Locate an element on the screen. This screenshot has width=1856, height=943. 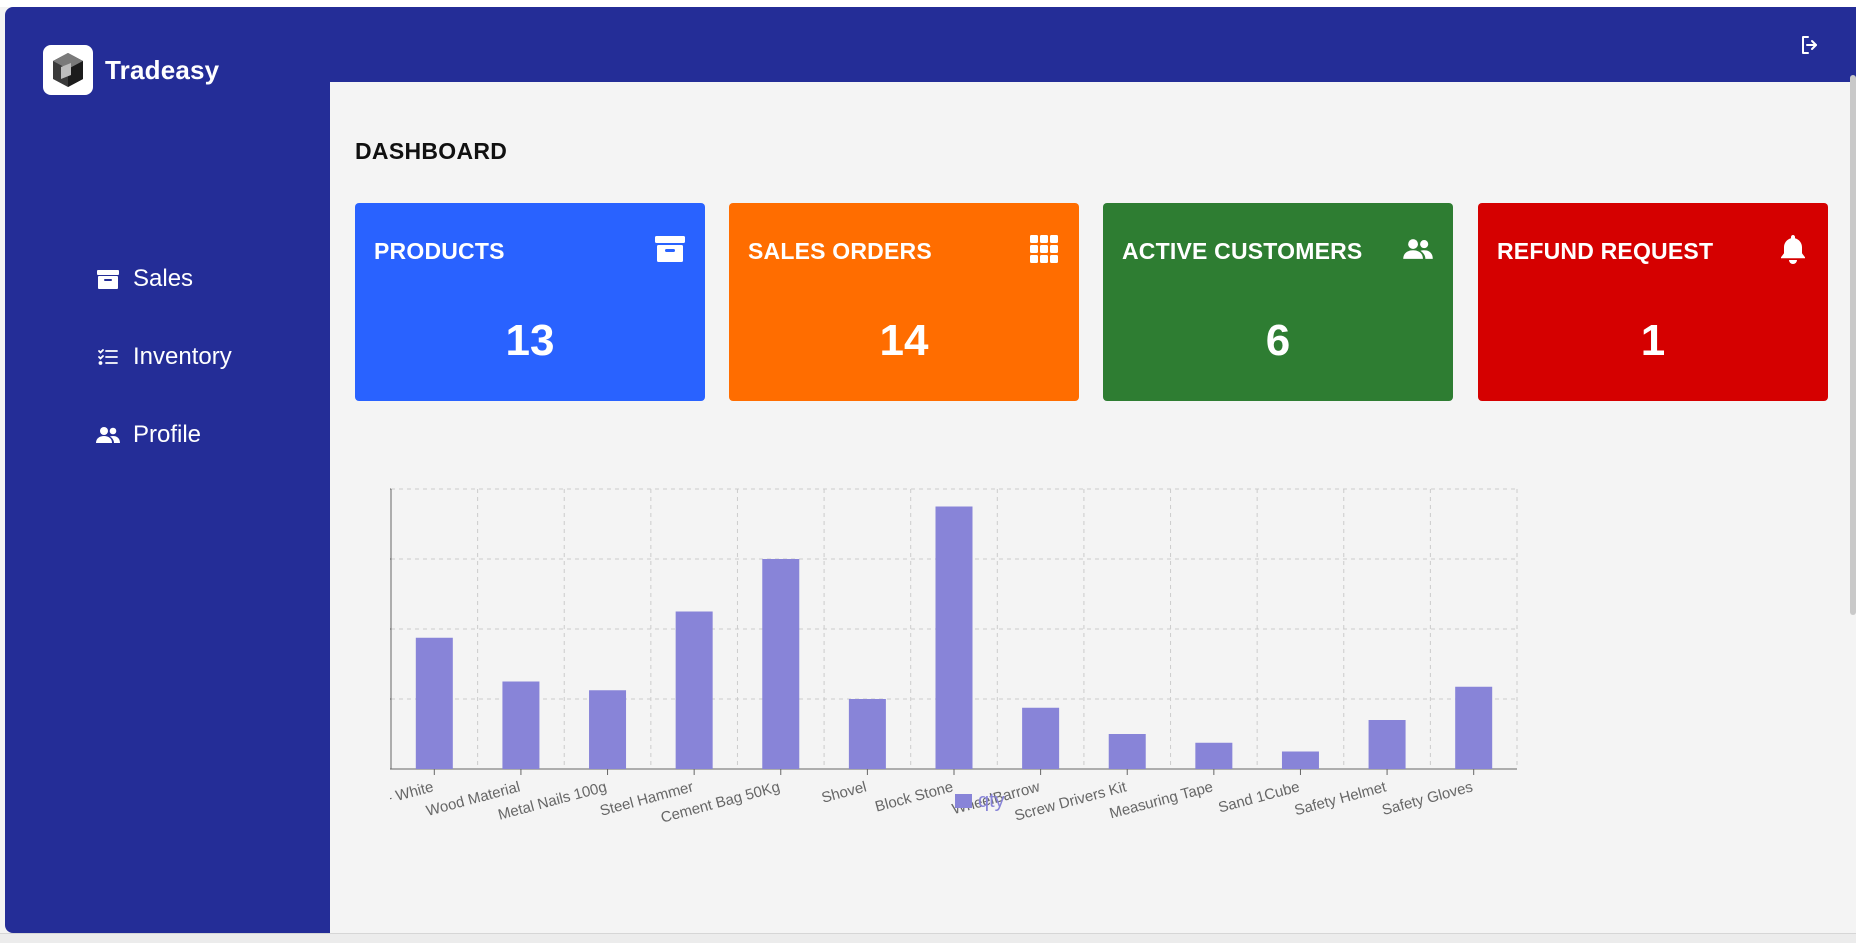
sales-orders-card: SALES ORDERS 14 is located at coordinates (904, 302).